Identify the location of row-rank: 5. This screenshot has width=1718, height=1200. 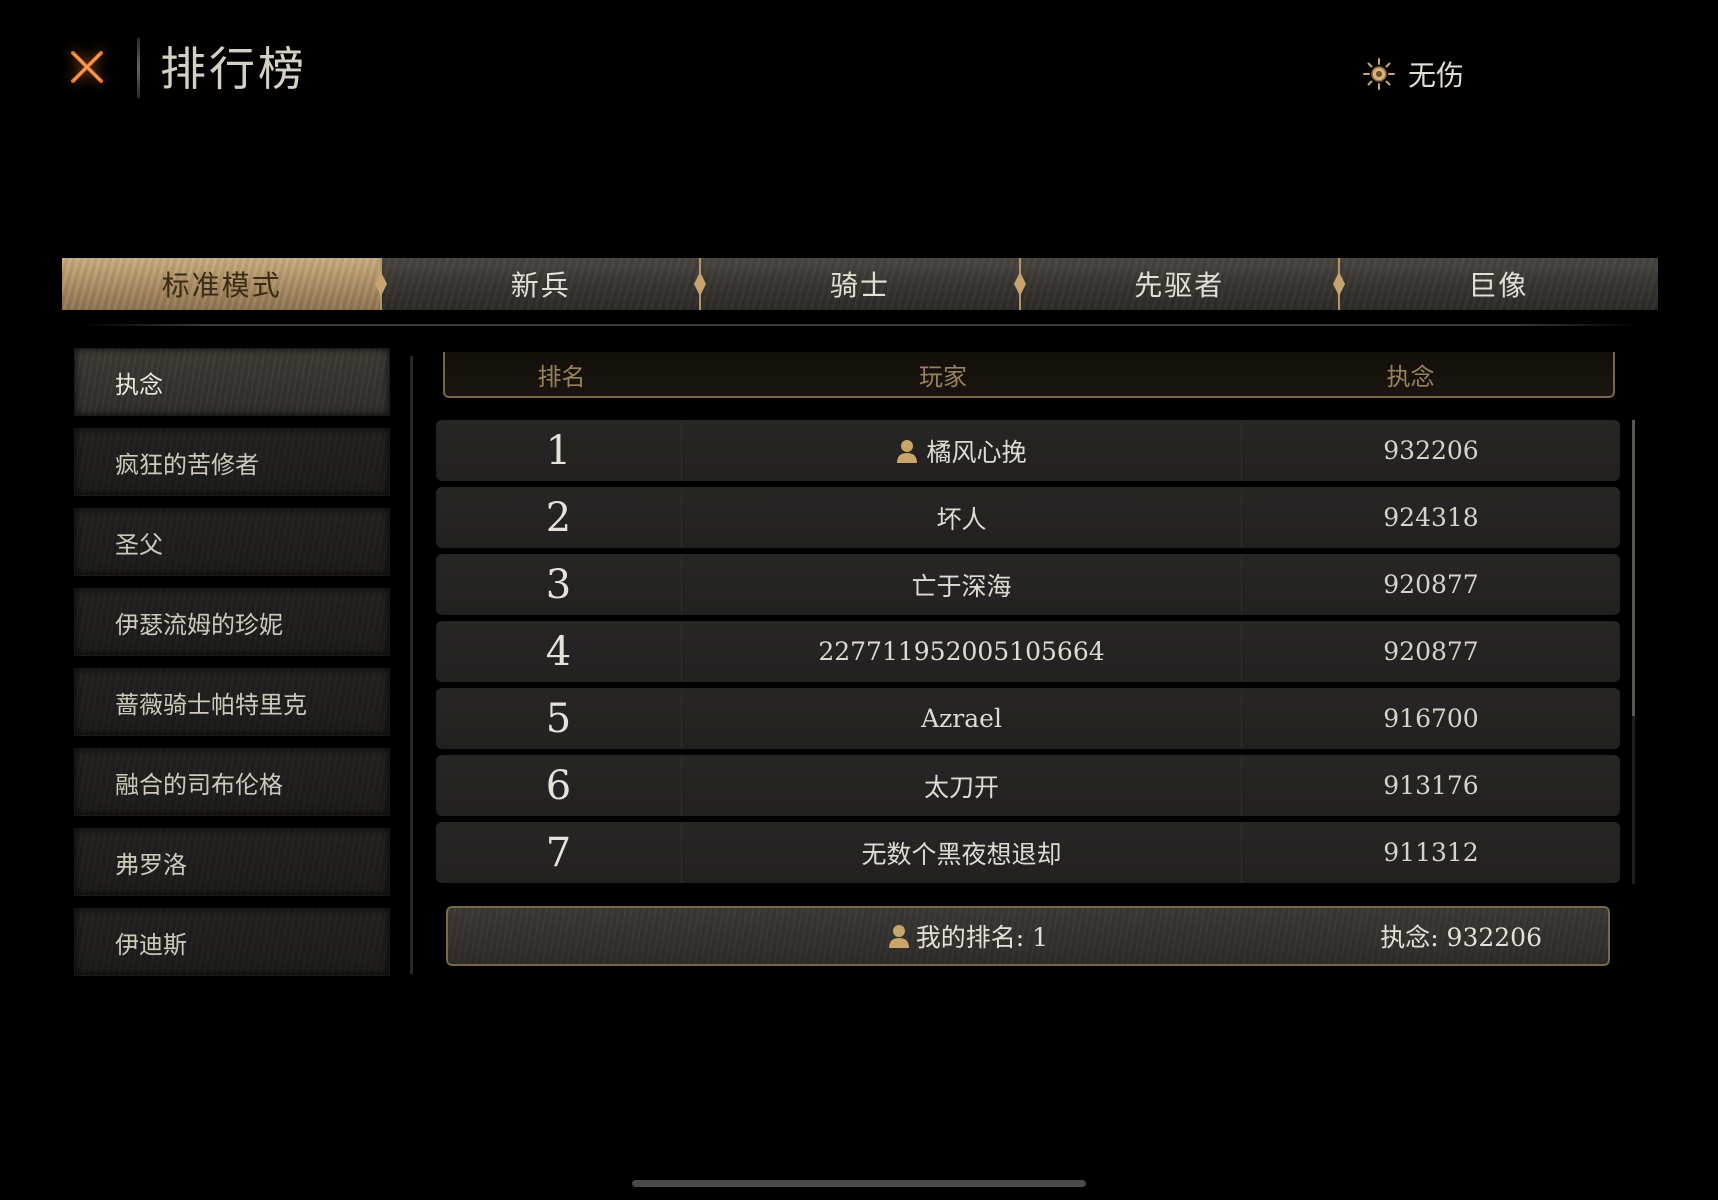
(559, 718).